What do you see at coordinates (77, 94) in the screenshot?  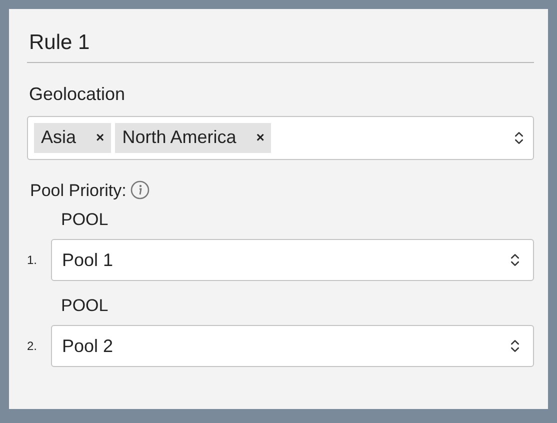 I see `field-label: Geolocation` at bounding box center [77, 94].